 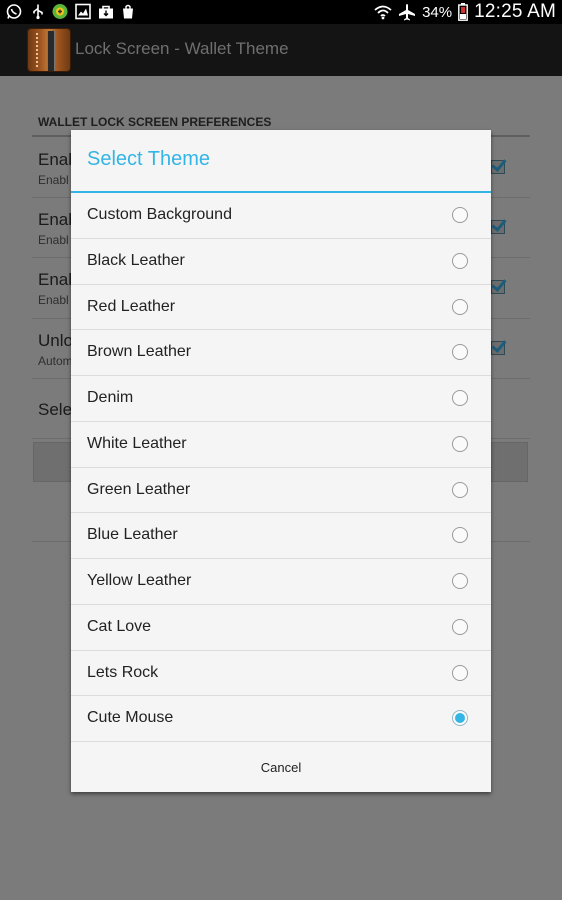 I want to click on option-label: Red Leather, so click(x=131, y=306).